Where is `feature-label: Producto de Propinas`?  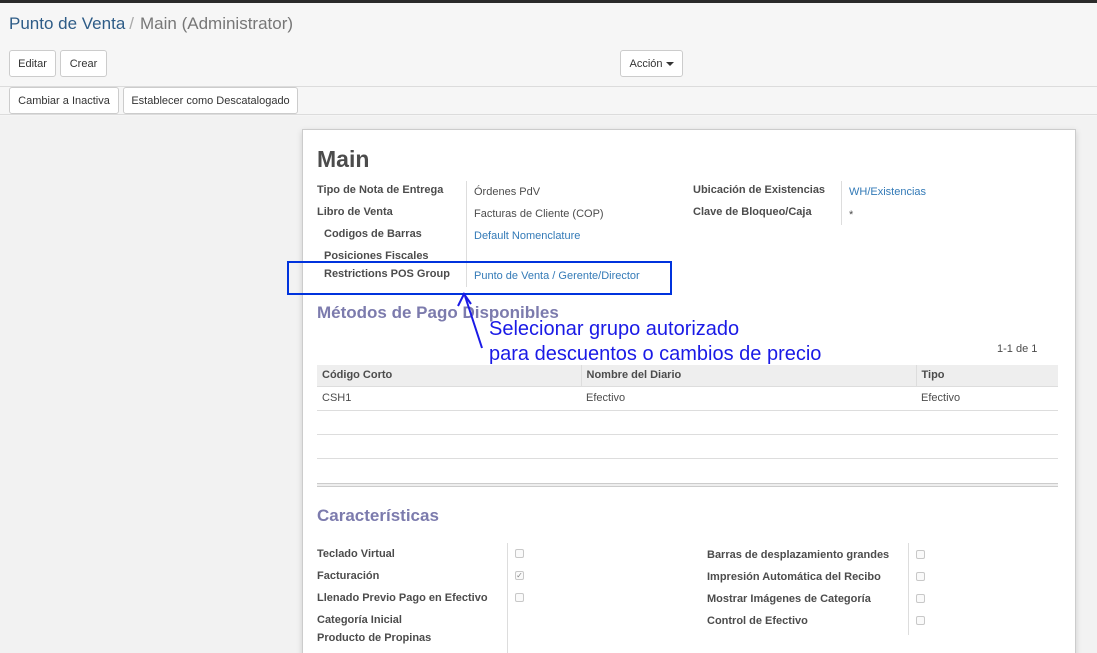
feature-label: Producto de Propinas is located at coordinates (374, 638).